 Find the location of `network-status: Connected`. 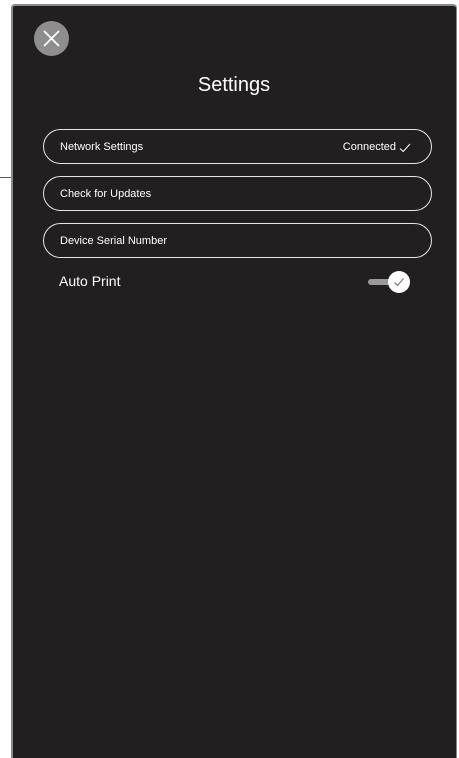

network-status: Connected is located at coordinates (377, 147).